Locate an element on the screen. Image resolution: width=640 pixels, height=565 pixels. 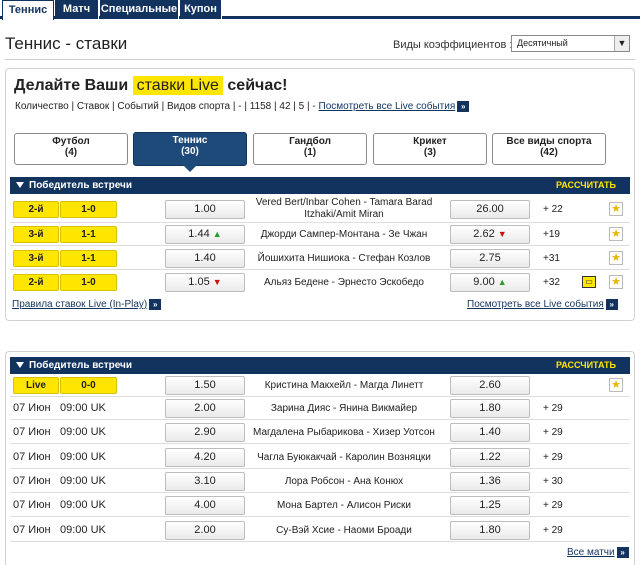
tab-special: Специальные is located at coordinates (139, 9).